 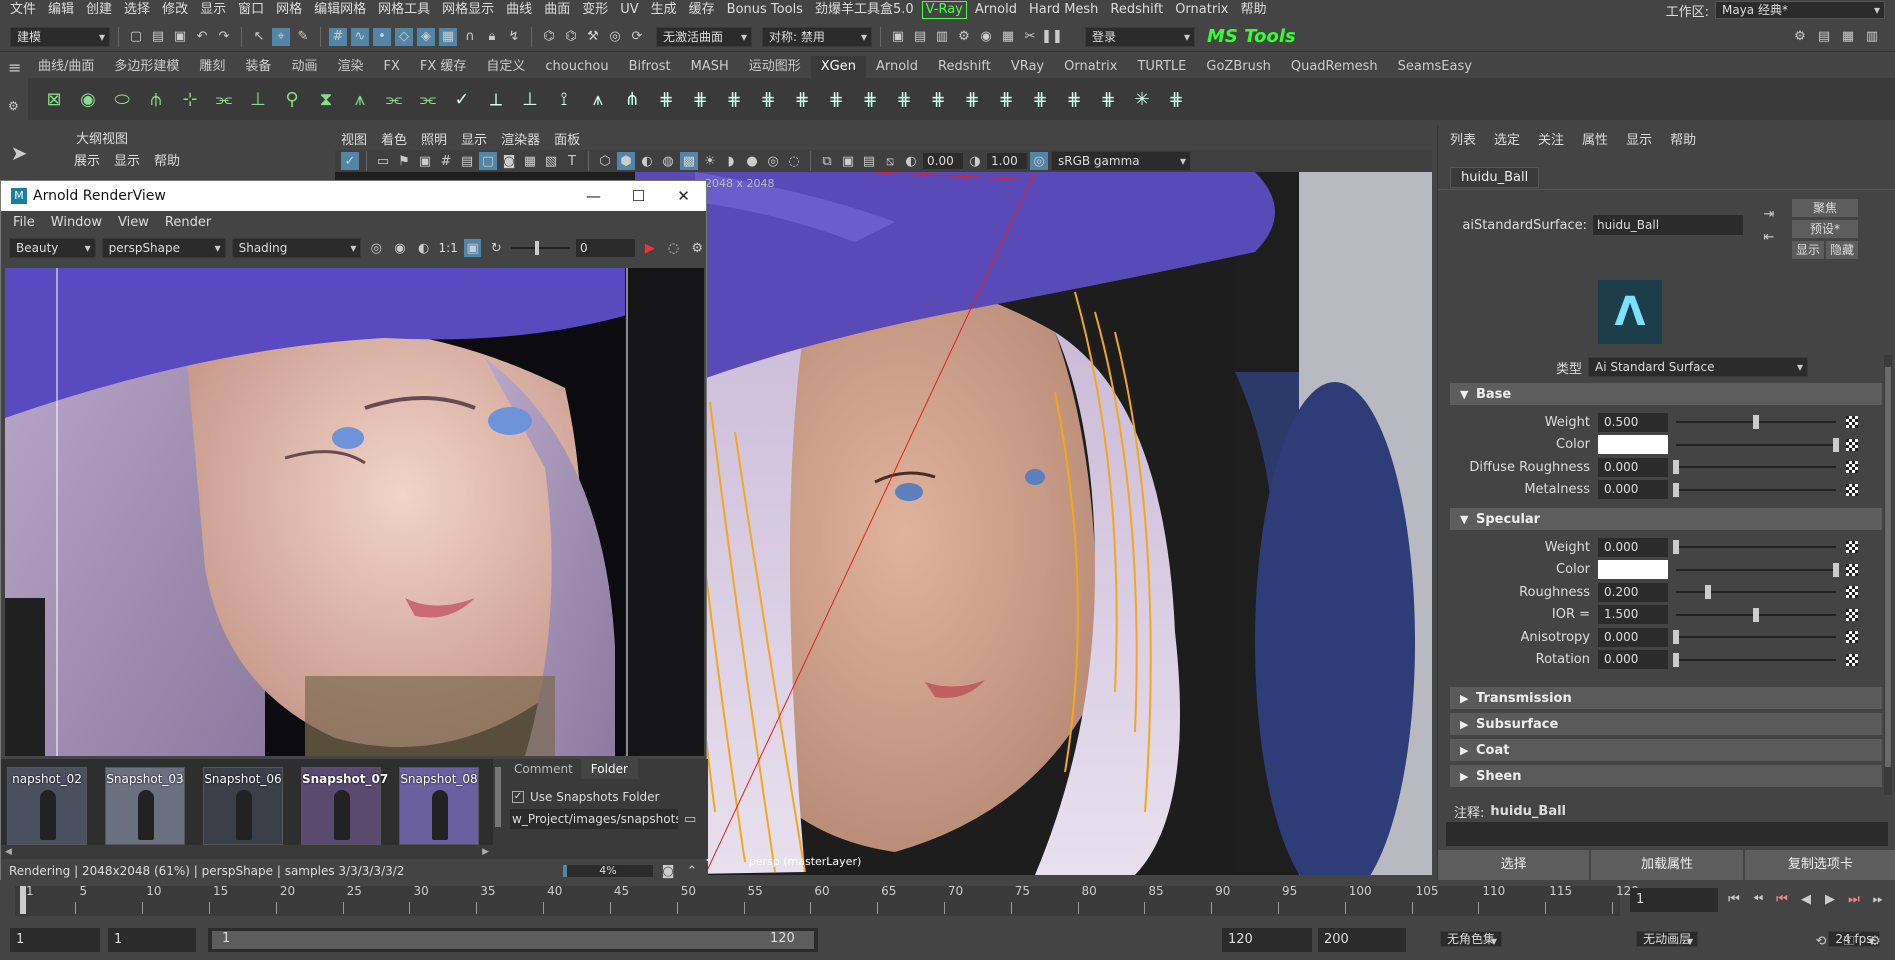 What do you see at coordinates (1668, 225) in the screenshot?
I see `shader-name-field: huidu_Ball` at bounding box center [1668, 225].